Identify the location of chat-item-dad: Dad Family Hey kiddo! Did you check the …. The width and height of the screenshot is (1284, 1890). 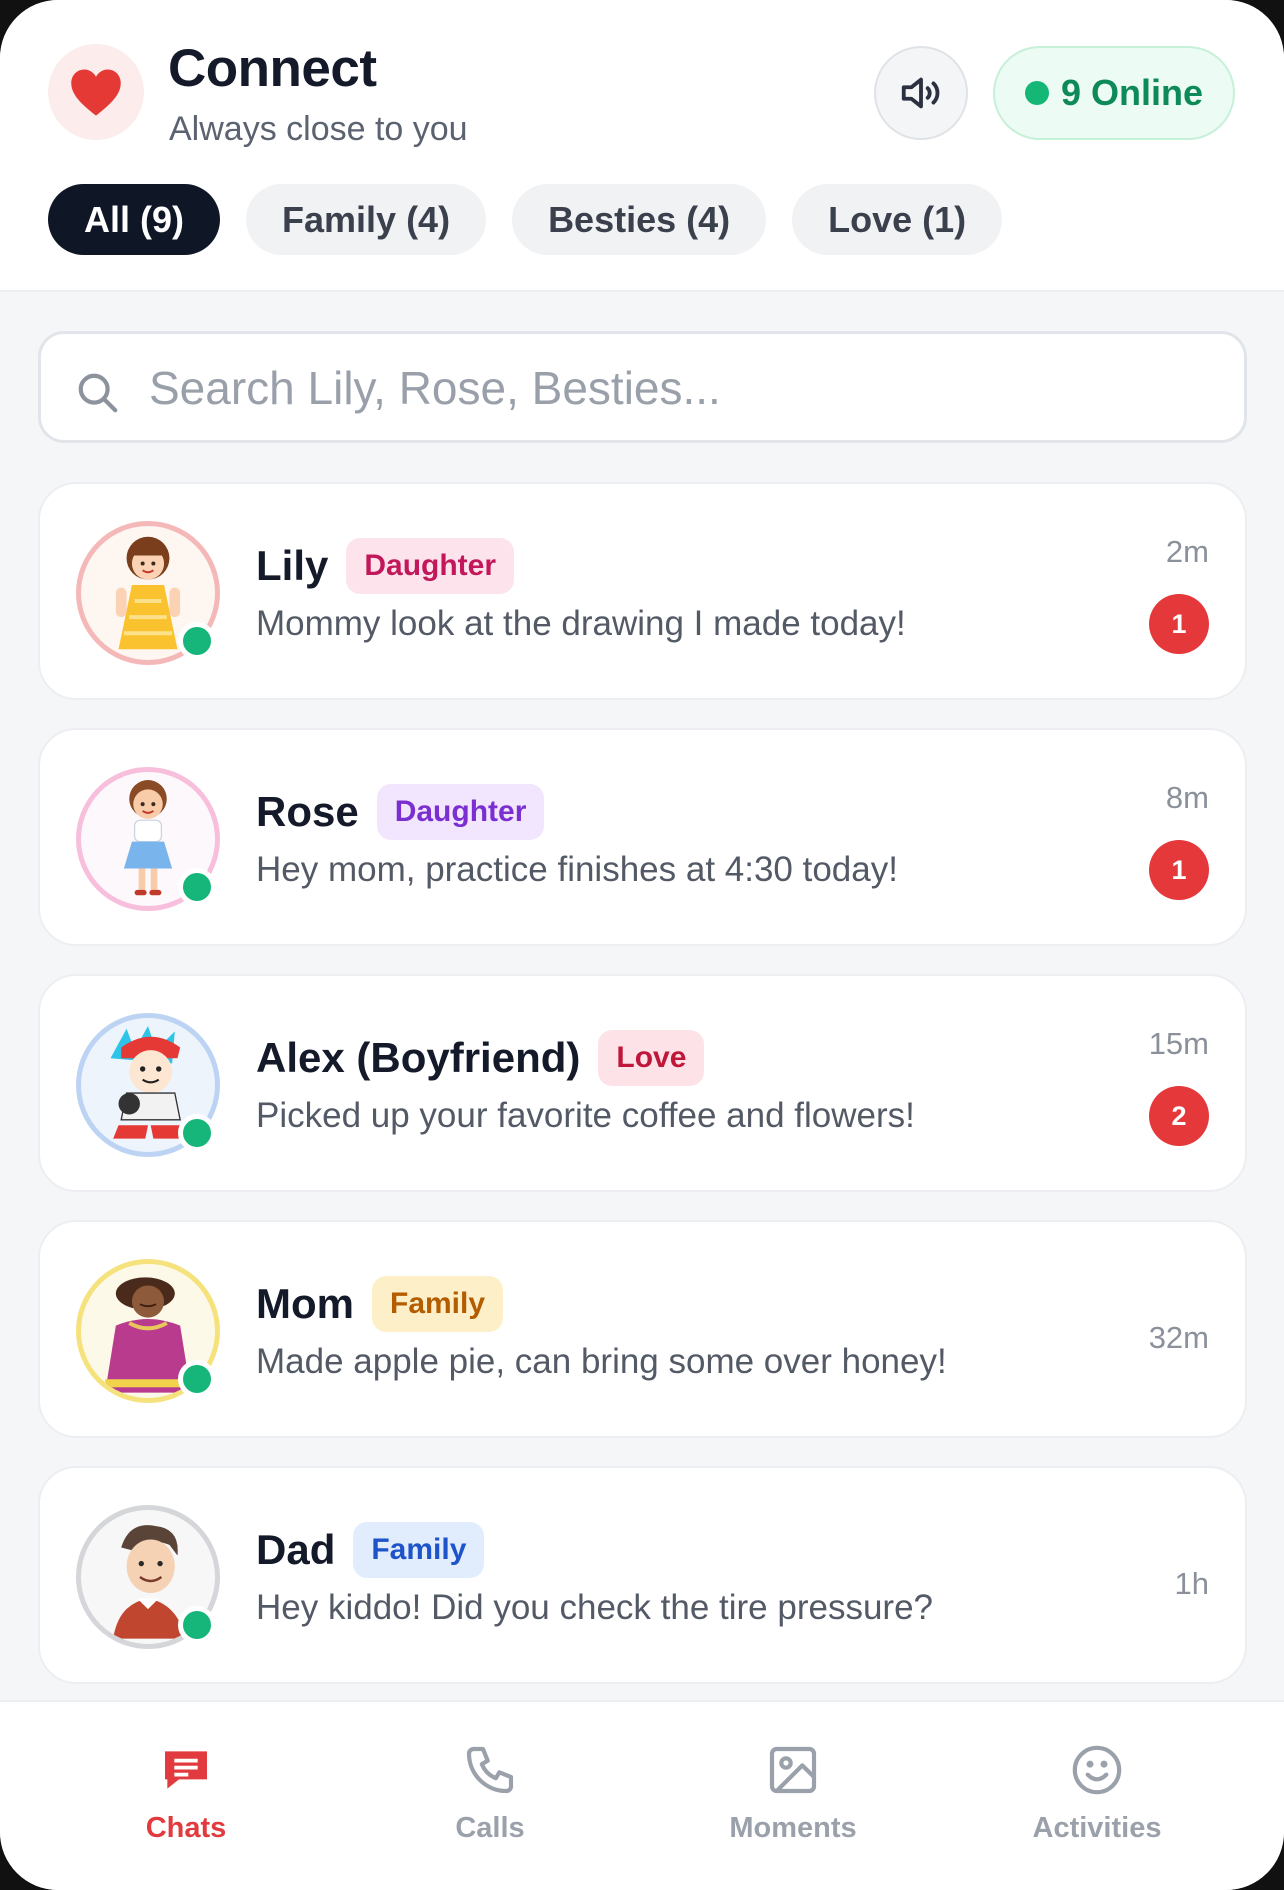
(642, 1575).